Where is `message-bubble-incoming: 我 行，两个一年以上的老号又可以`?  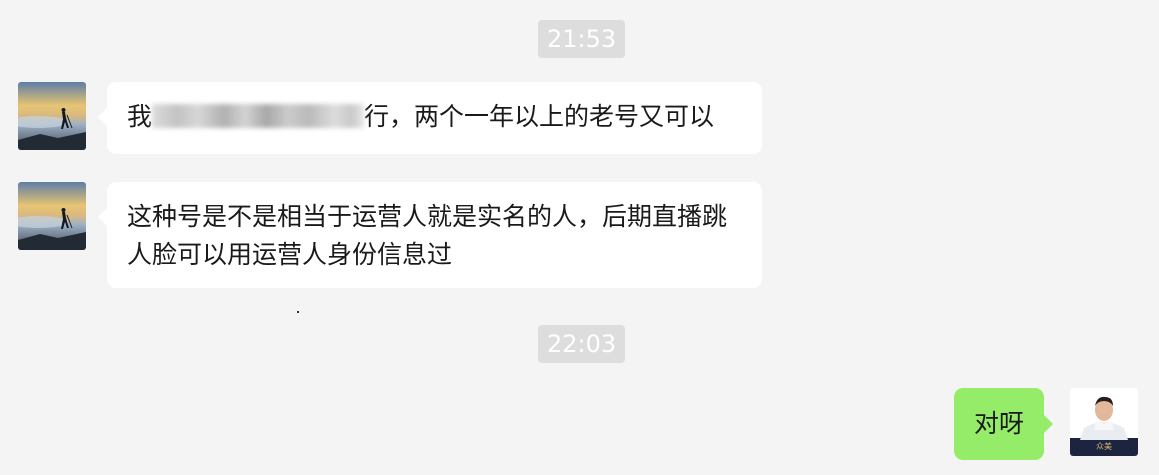
message-bubble-incoming: 我 行，两个一年以上的老号又可以 is located at coordinates (430, 118).